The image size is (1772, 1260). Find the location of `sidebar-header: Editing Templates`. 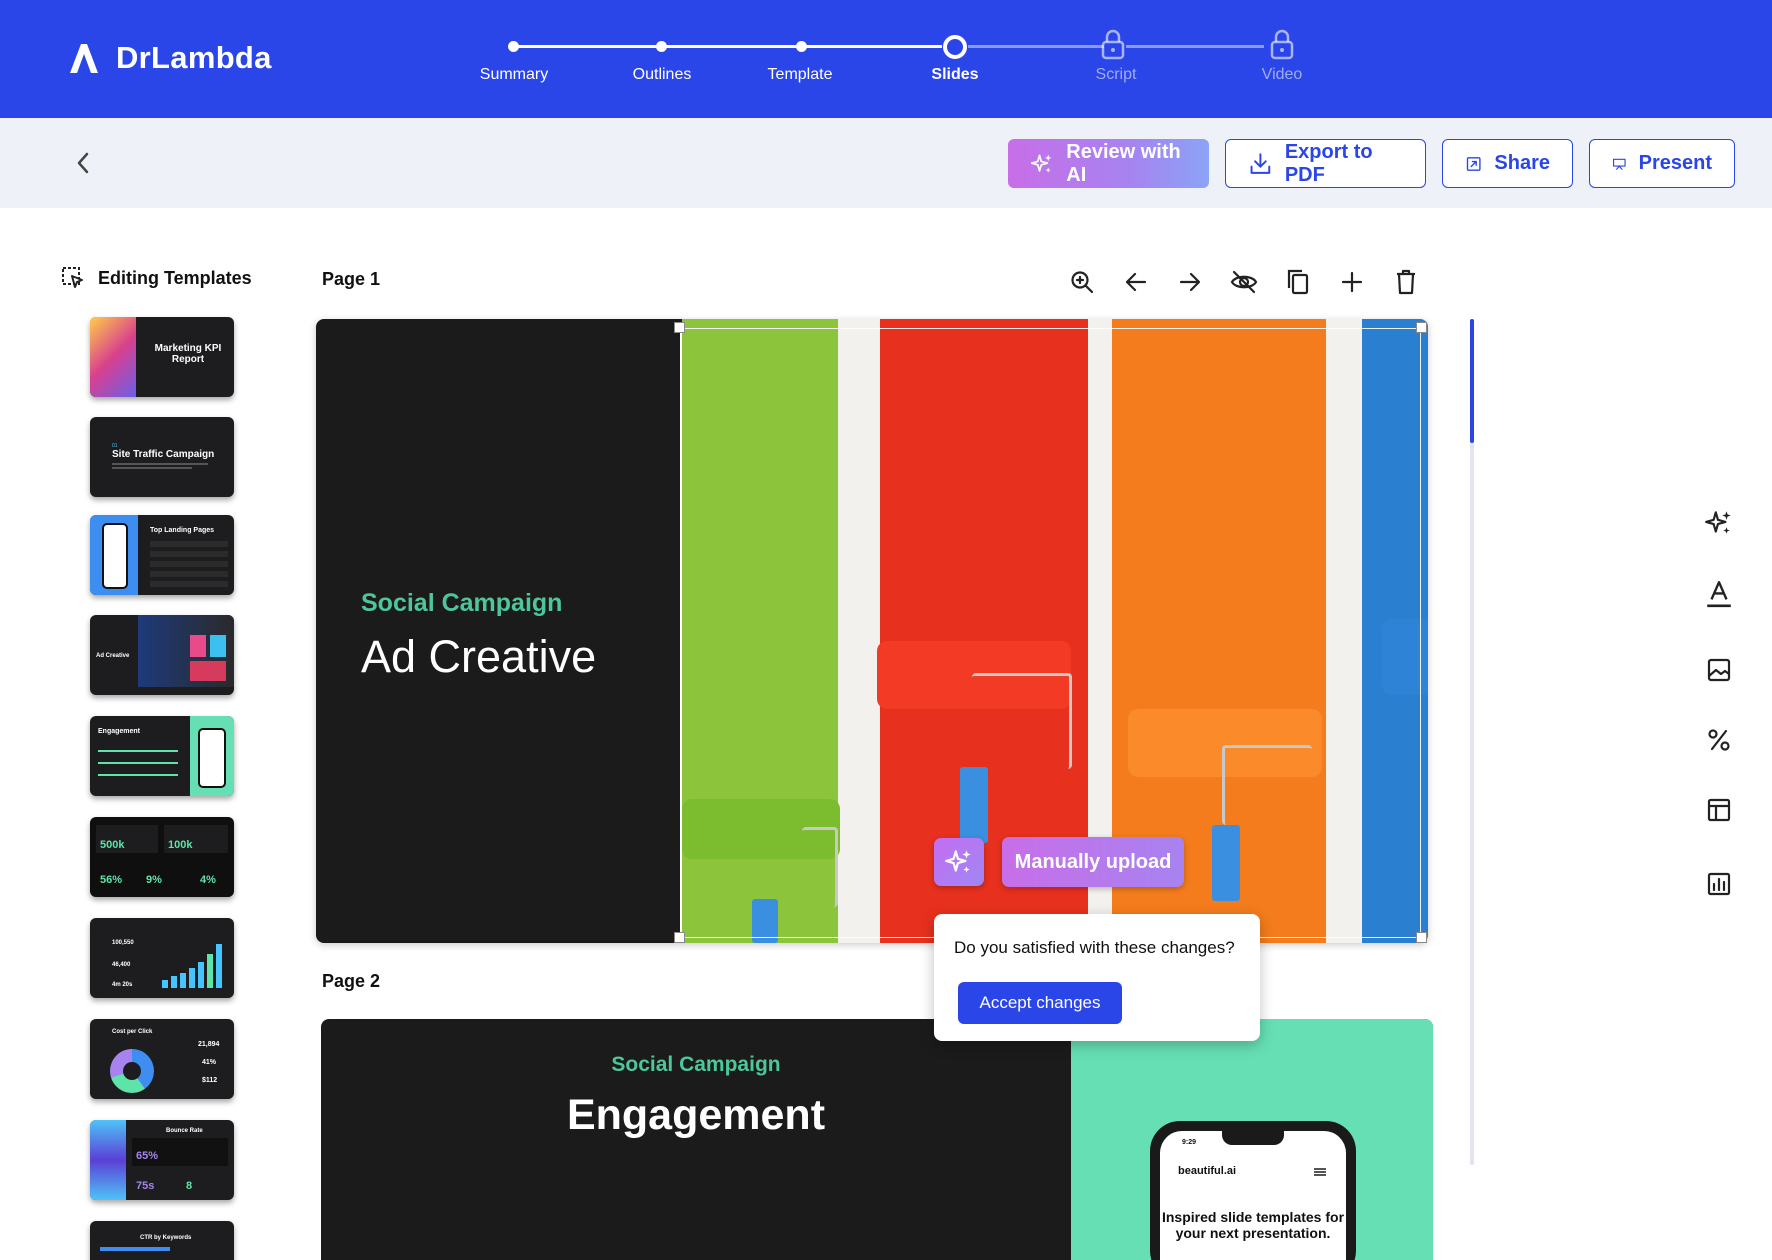

sidebar-header: Editing Templates is located at coordinates (156, 278).